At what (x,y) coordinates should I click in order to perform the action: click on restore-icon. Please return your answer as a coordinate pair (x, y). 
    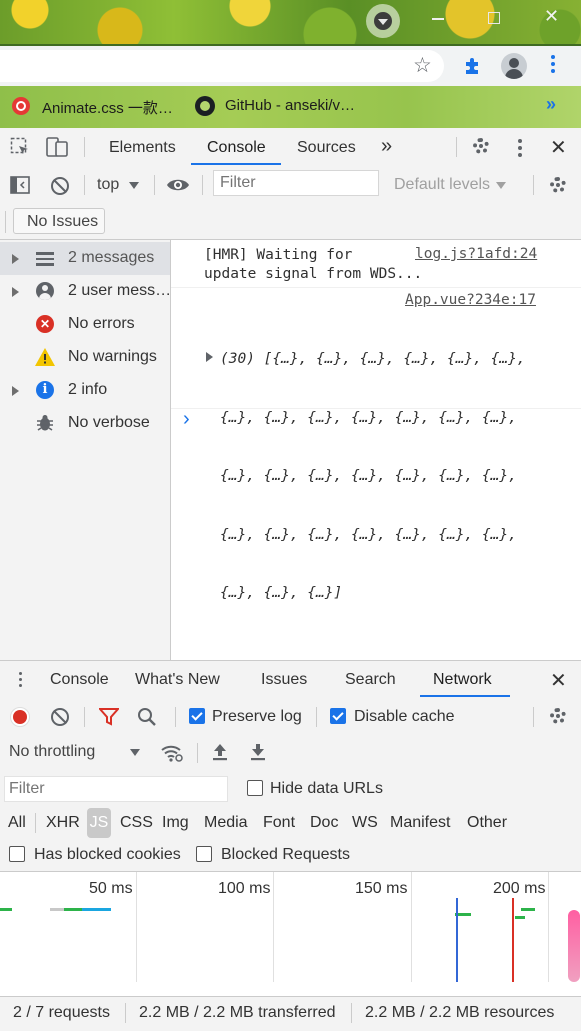
    Looking at the image, I should click on (494, 18).